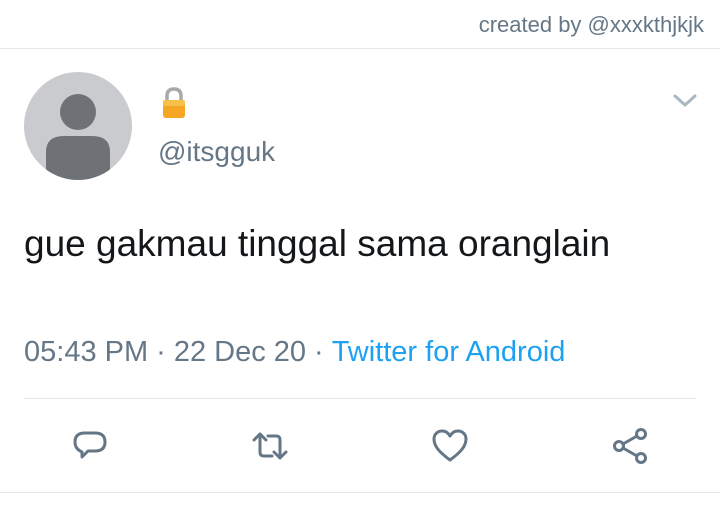 The width and height of the screenshot is (720, 506). What do you see at coordinates (360, 398) in the screenshot?
I see `actions-divider` at bounding box center [360, 398].